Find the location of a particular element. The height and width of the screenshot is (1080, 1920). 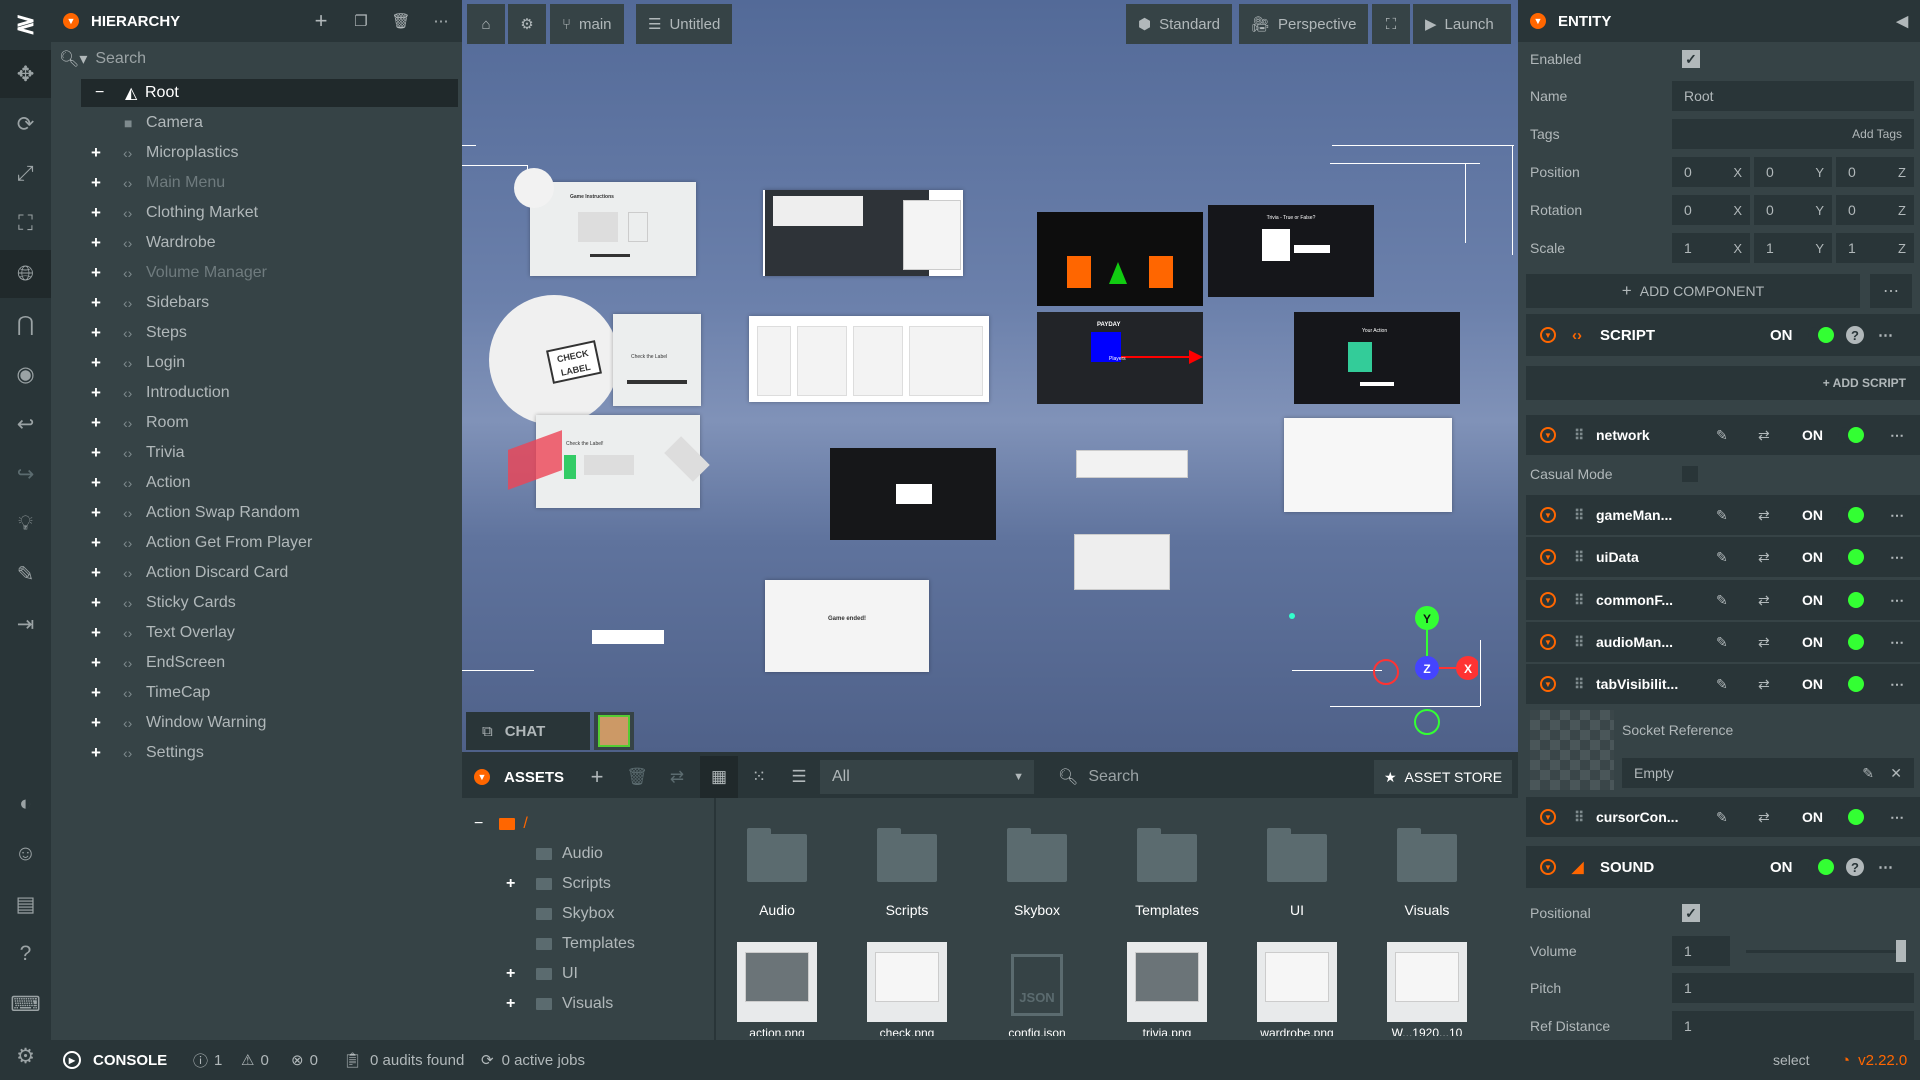

collapse-right-icon: ◀ is located at coordinates (1902, 21).